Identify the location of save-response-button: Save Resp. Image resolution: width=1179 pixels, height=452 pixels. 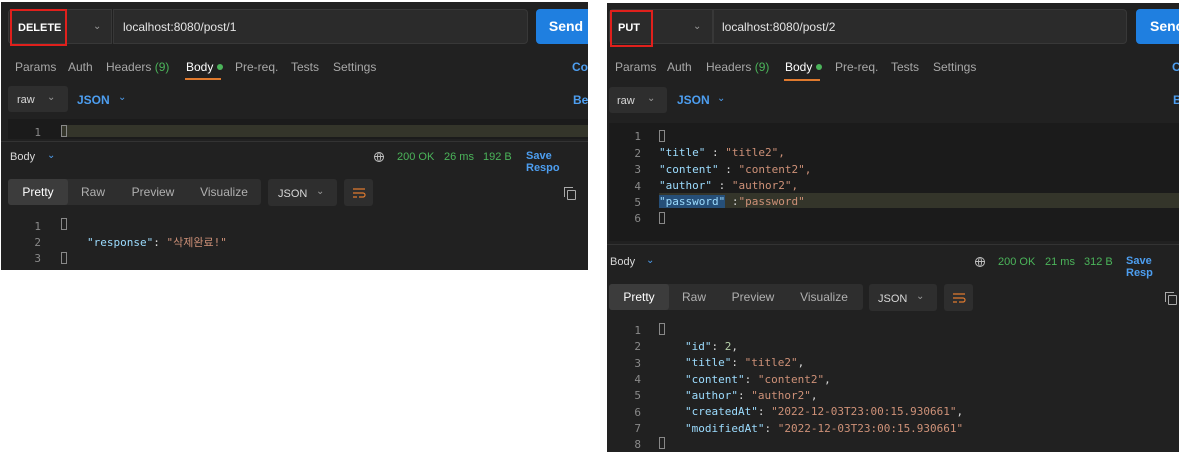
(1152, 267).